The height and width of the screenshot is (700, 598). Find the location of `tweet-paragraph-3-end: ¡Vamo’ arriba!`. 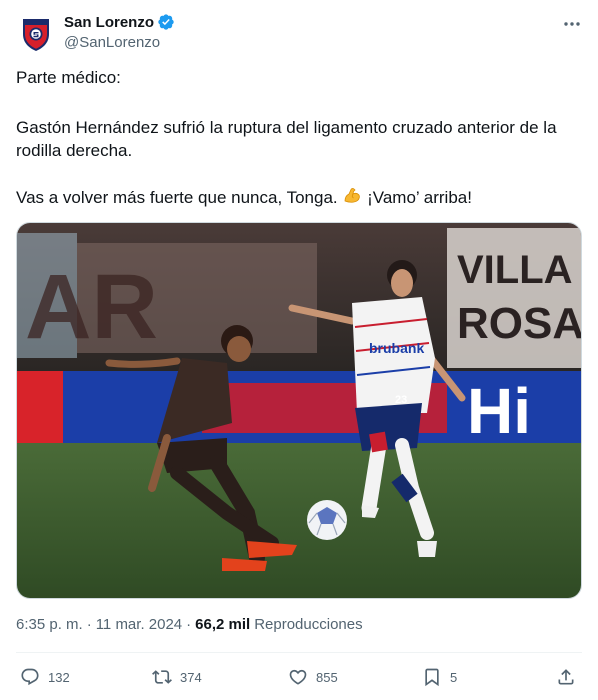

tweet-paragraph-3-end: ¡Vamo’ arriba! is located at coordinates (419, 197).